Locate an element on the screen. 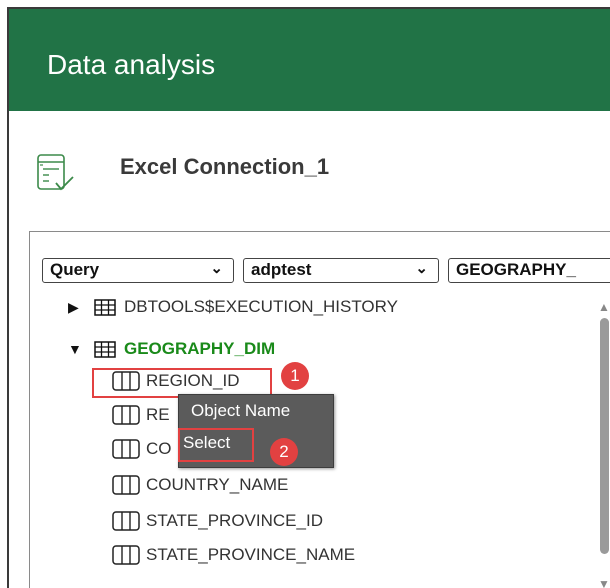 The width and height of the screenshot is (610, 588). query-type-value: Query is located at coordinates (75, 269).